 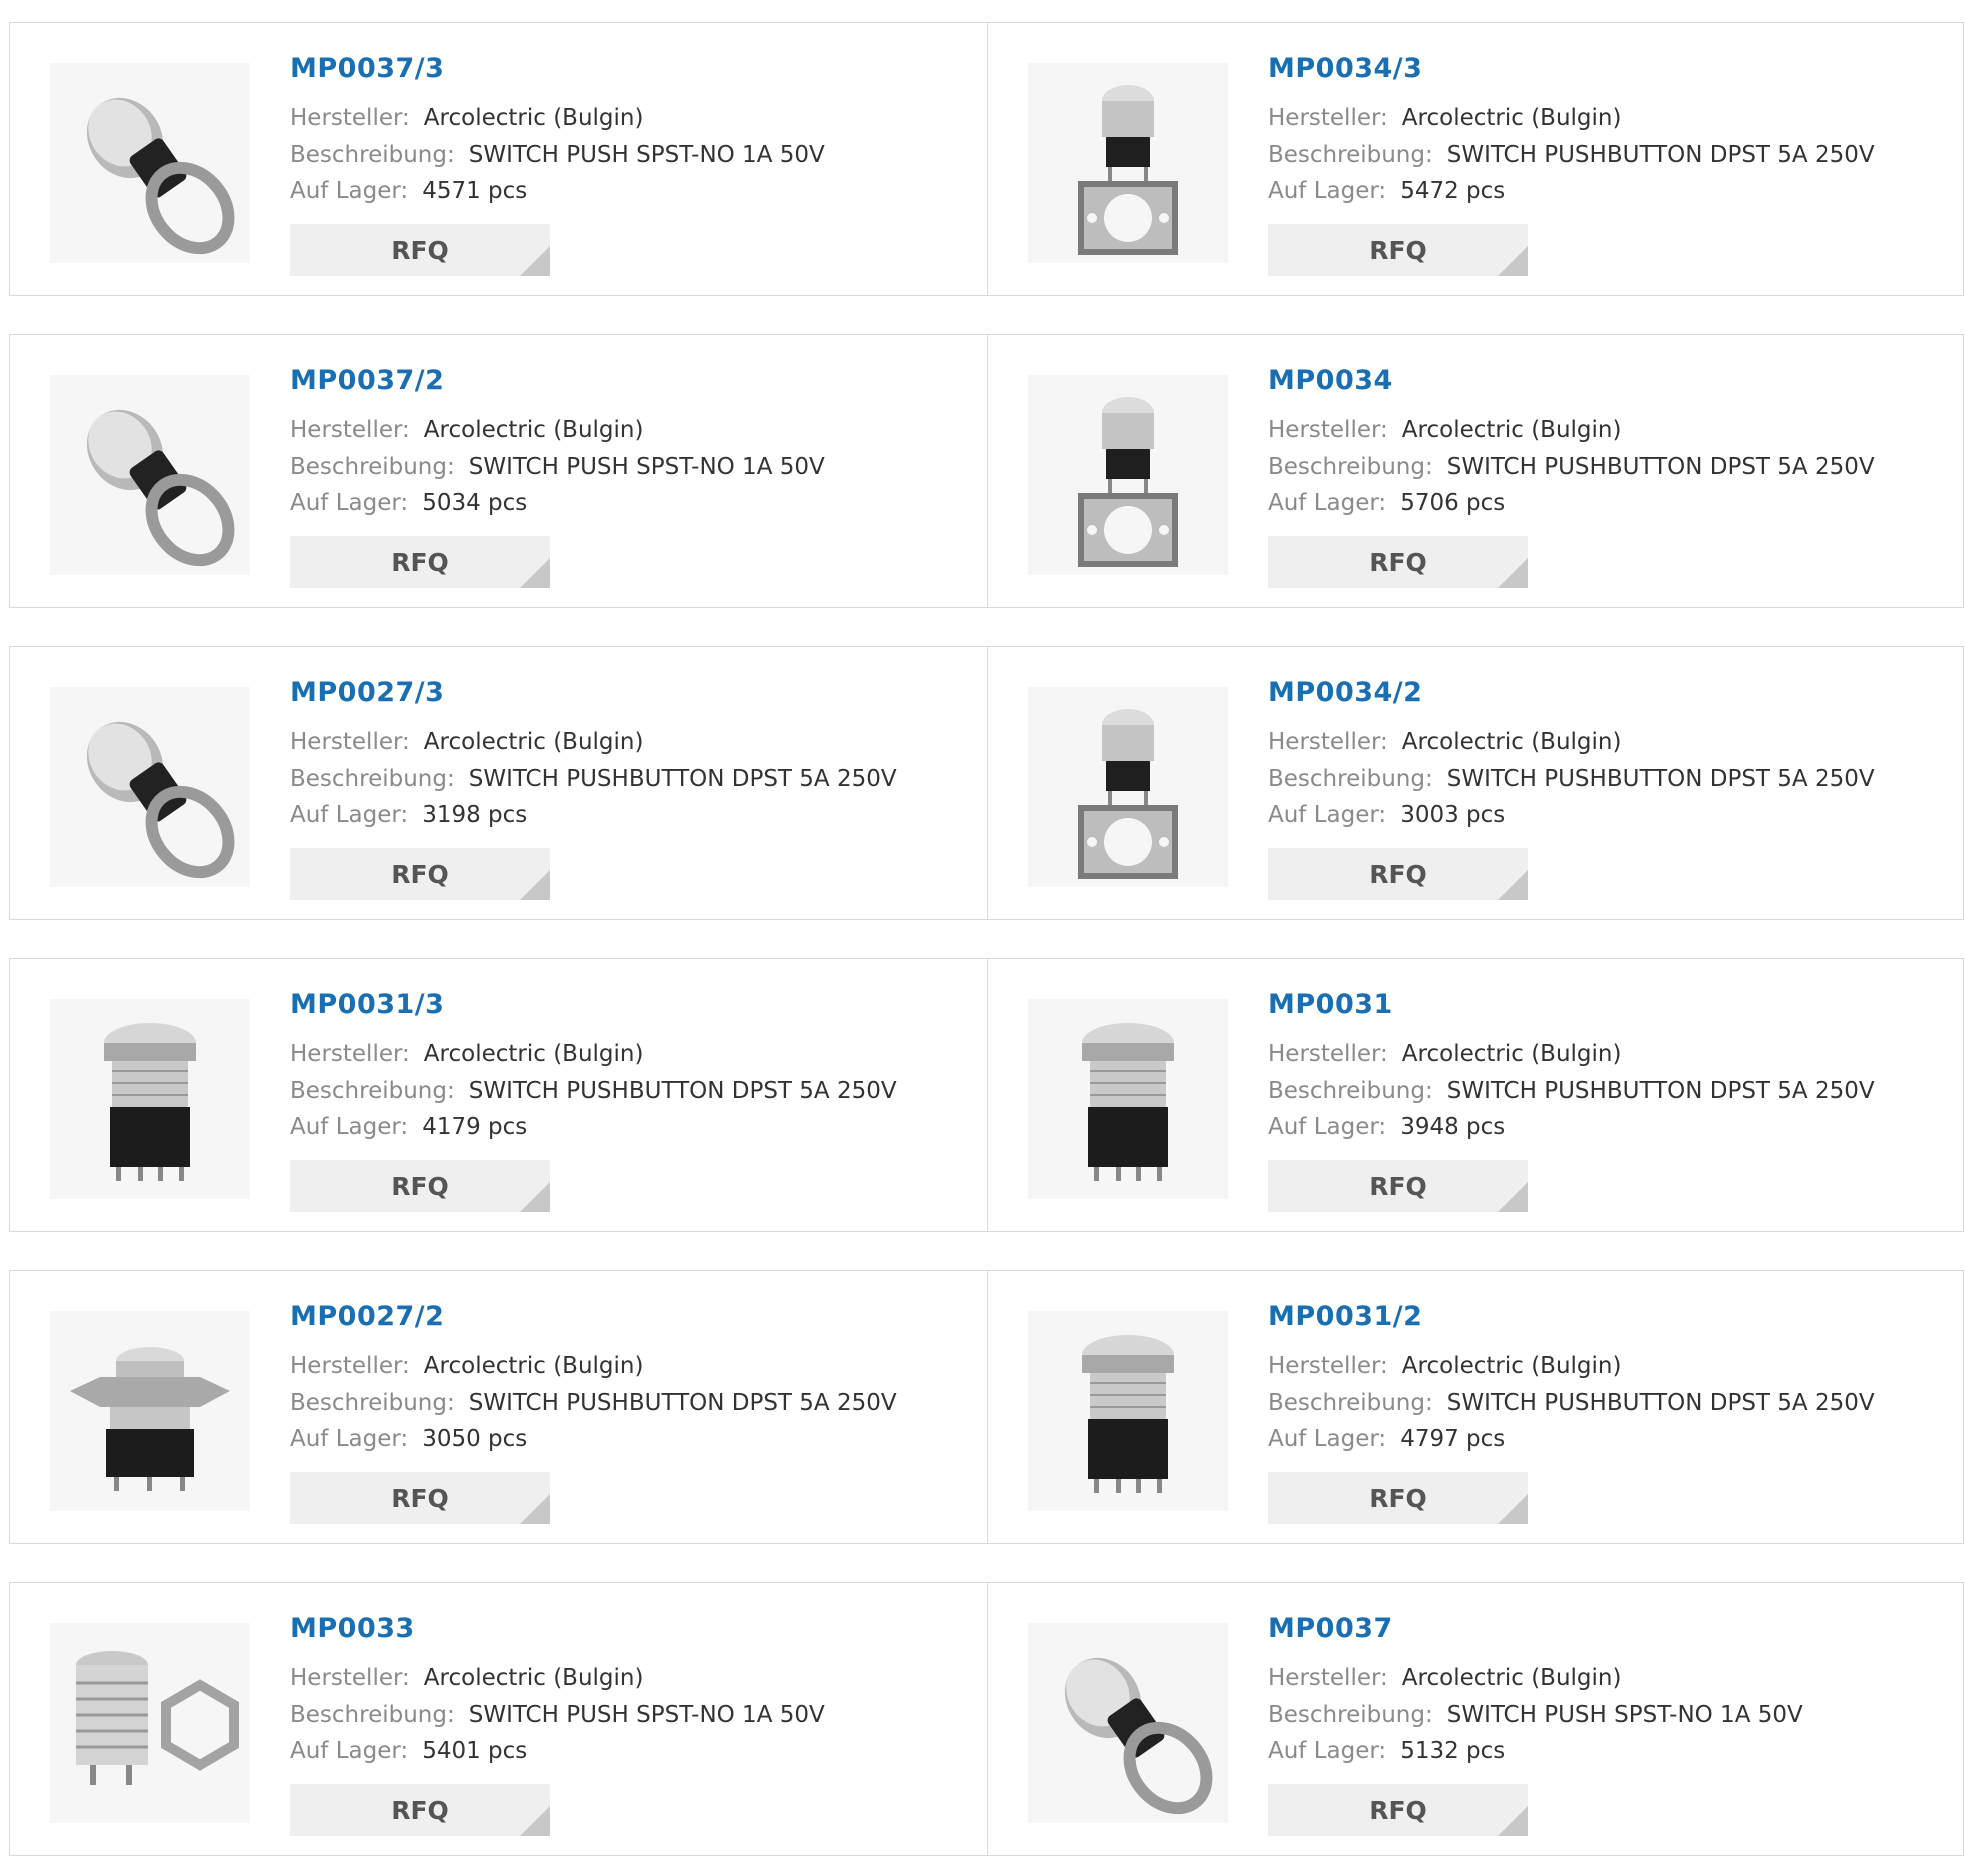 I want to click on part-number-link: MP0031, so click(x=1330, y=1004).